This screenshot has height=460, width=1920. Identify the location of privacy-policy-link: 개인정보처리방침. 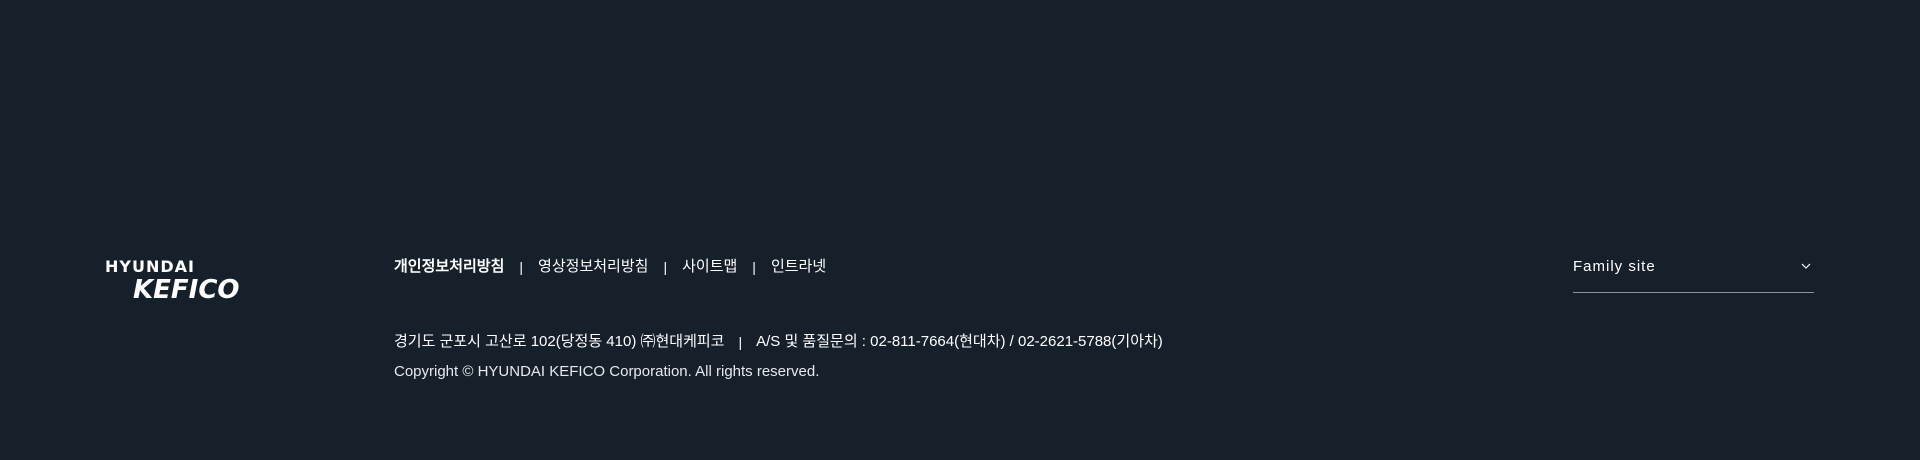
(449, 267).